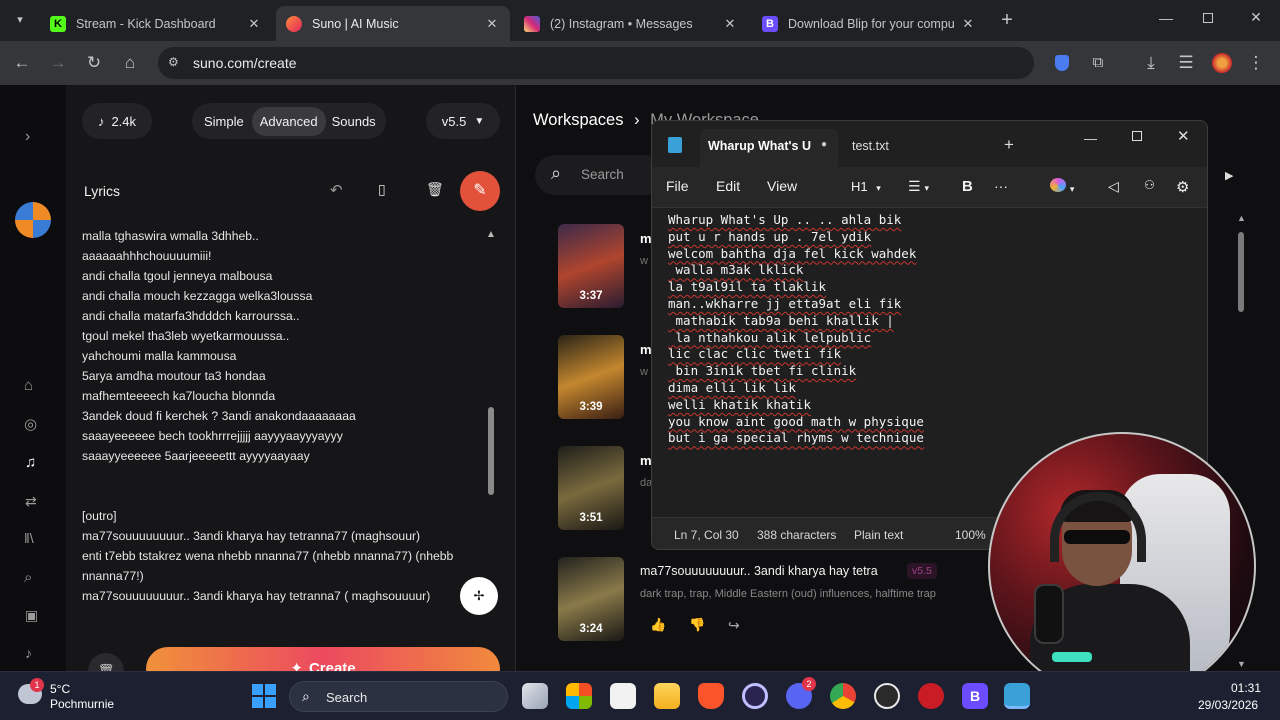 The image size is (1280, 720). I want to click on mode-sounds-tab: Sounds, so click(354, 121).